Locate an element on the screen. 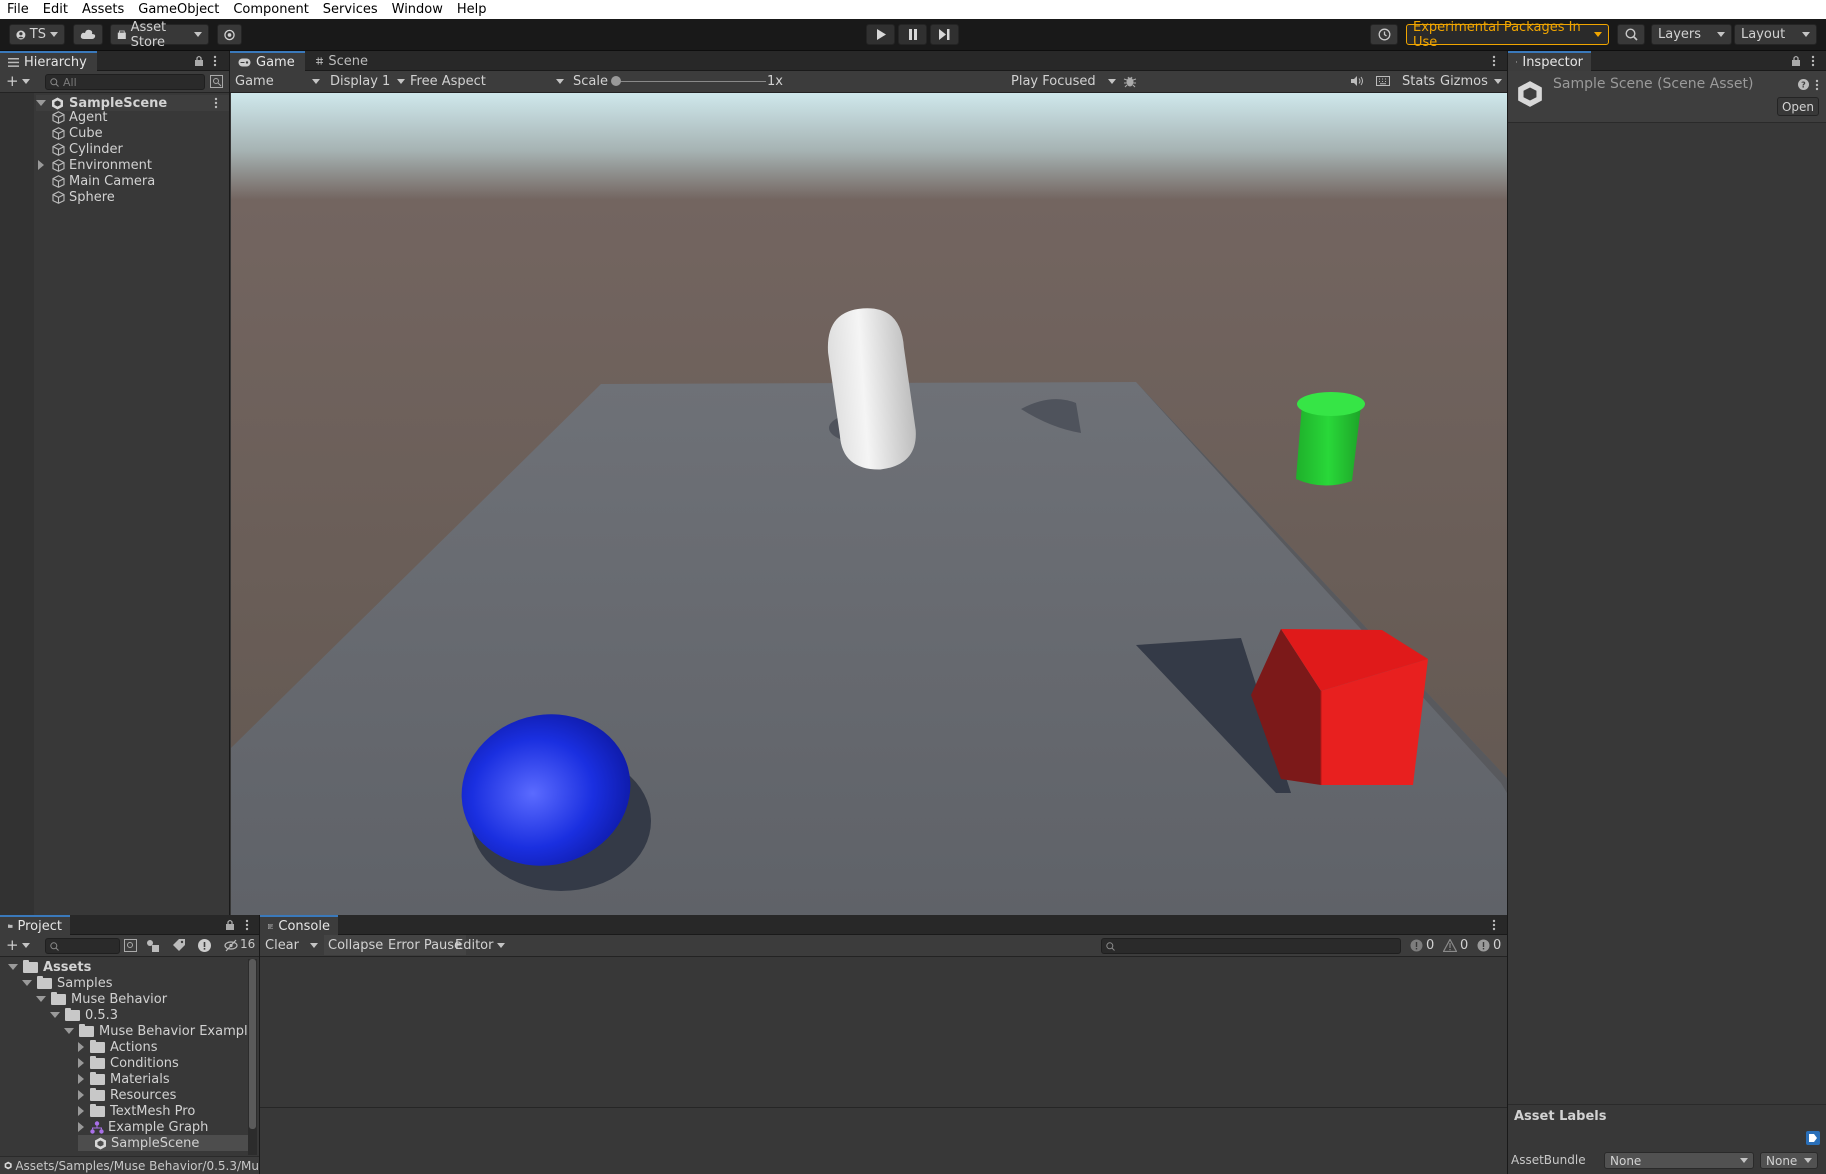  scale-slider-handle is located at coordinates (616, 81).